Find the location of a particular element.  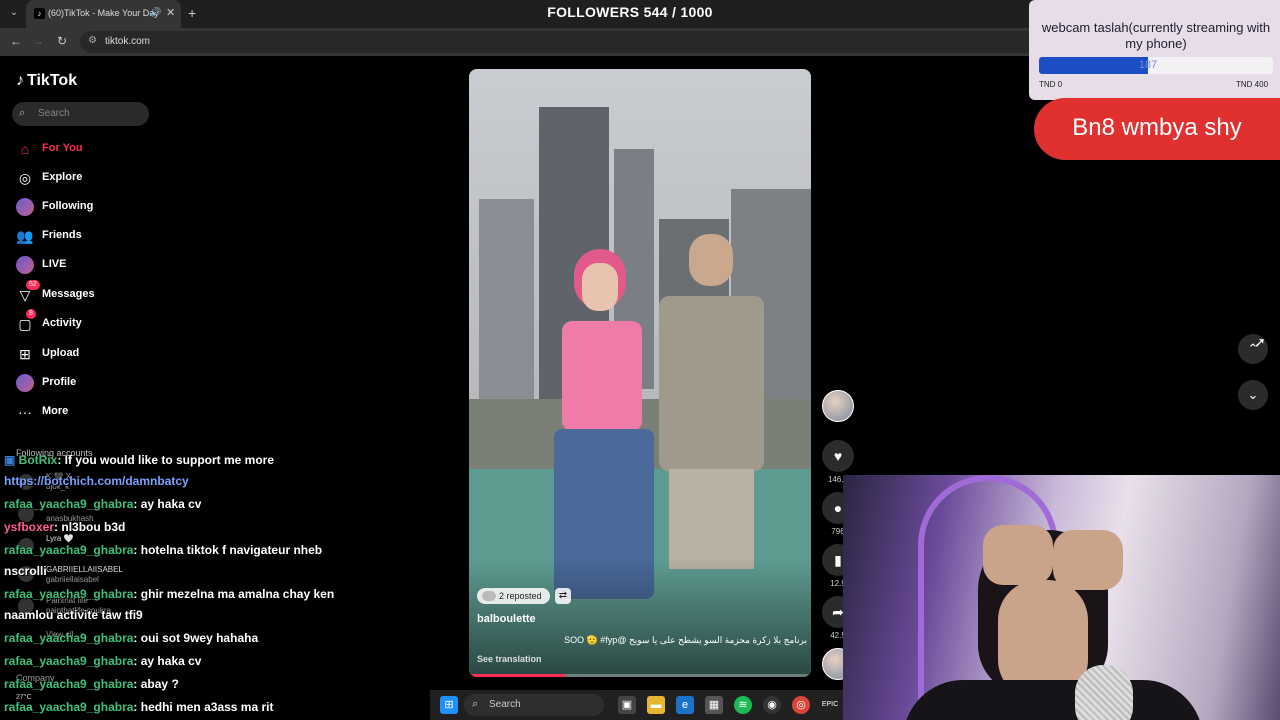

donation-min: TND 0 is located at coordinates (1051, 84).